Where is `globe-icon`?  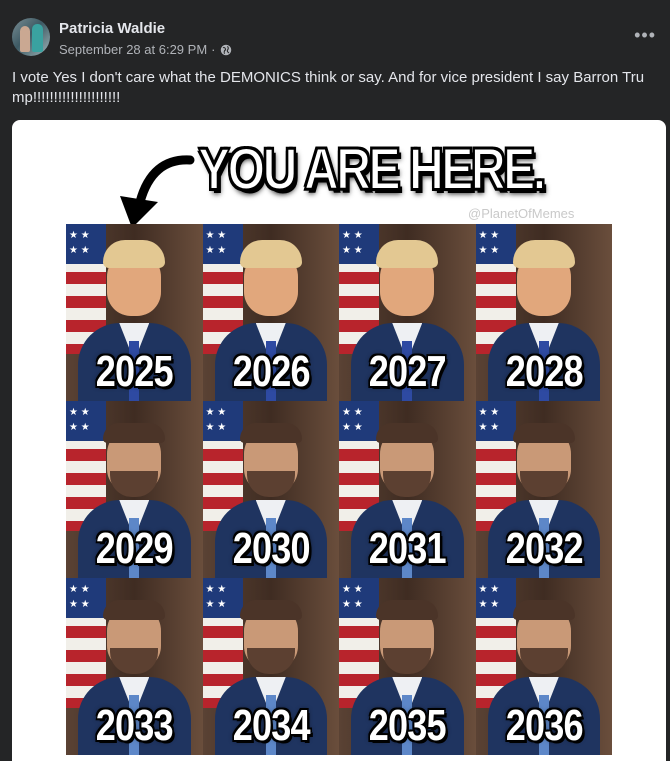
globe-icon is located at coordinates (226, 50).